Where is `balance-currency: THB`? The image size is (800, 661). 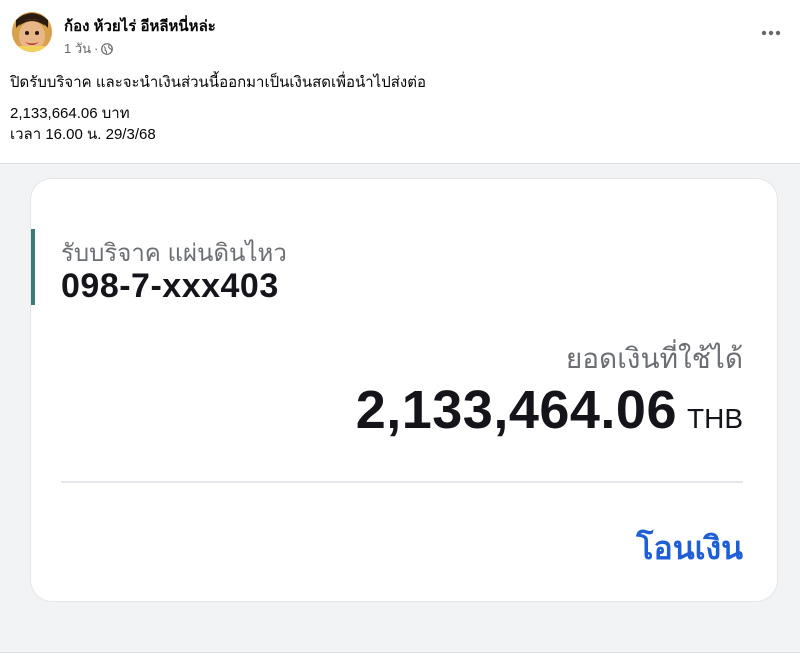
balance-currency: THB is located at coordinates (715, 418).